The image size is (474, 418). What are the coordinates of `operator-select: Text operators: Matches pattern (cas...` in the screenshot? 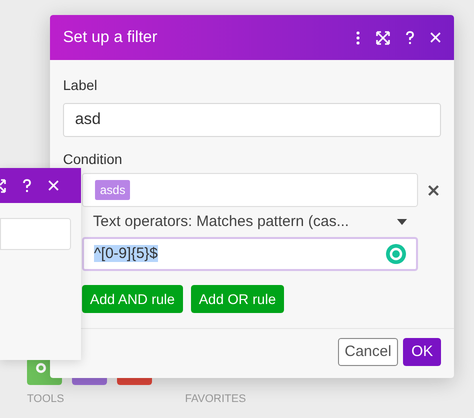 It's located at (250, 222).